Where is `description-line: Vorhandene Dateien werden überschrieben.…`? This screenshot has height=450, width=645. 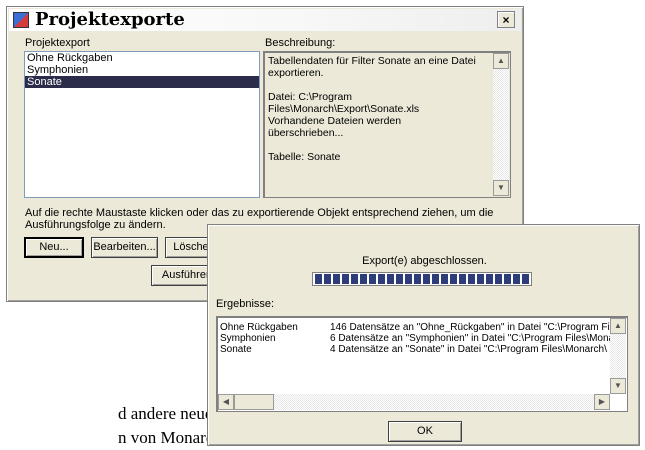 description-line: Vorhandene Dateien werden überschrieben.… is located at coordinates (335, 127).